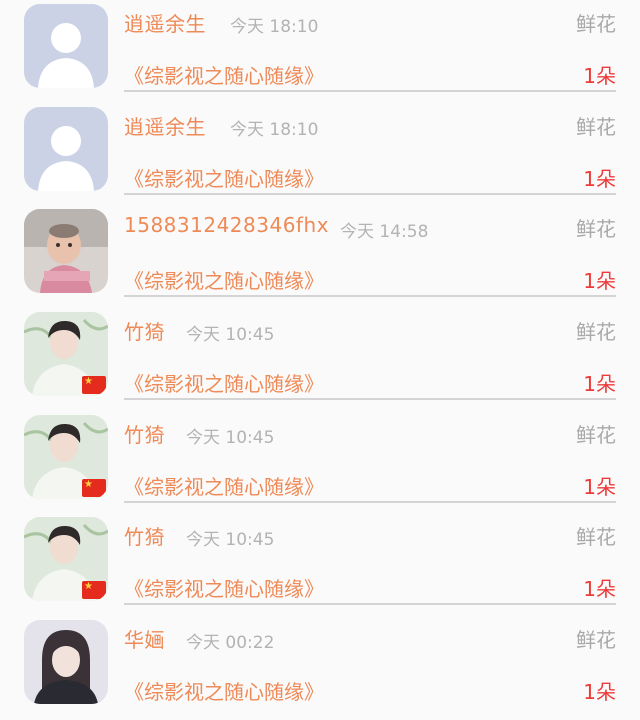 The width and height of the screenshot is (640, 720). I want to click on baby-photo-icon, so click(66, 251).